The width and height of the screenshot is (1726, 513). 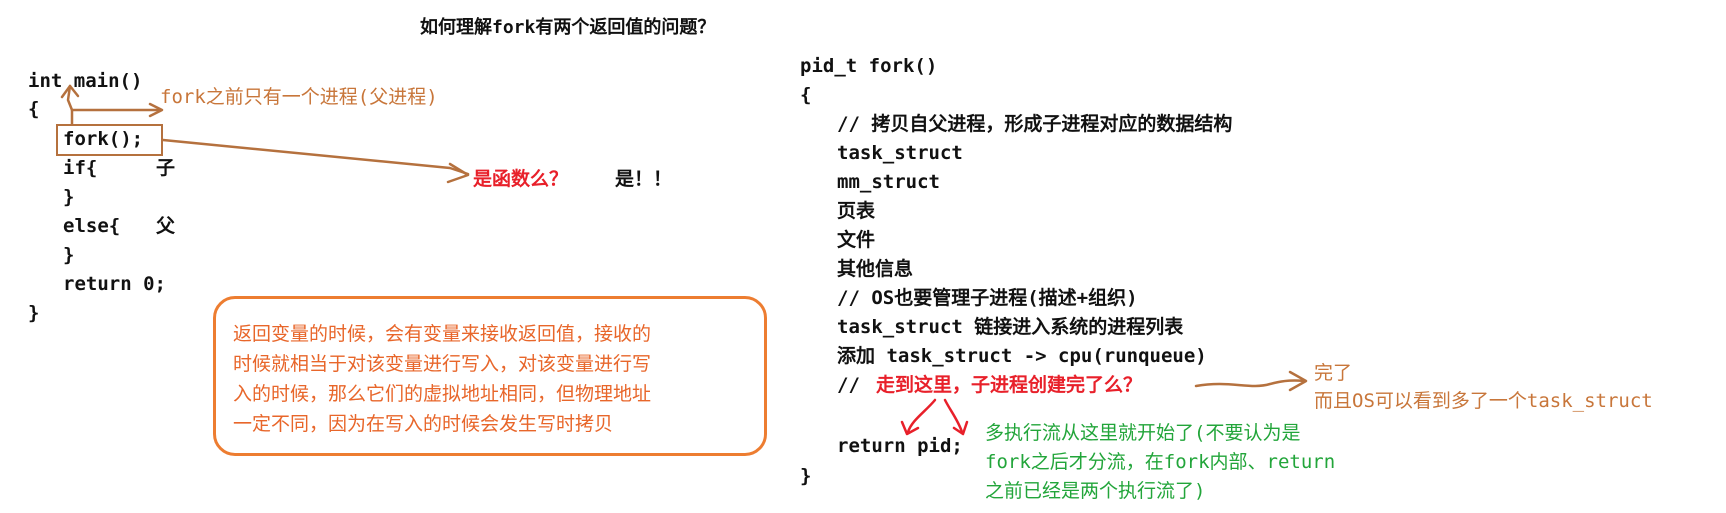 I want to click on arrow-to-is-function, so click(x=315, y=157).